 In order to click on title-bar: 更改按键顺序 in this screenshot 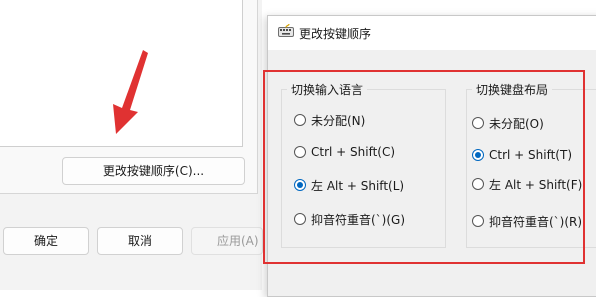, I will do `click(432, 33)`.